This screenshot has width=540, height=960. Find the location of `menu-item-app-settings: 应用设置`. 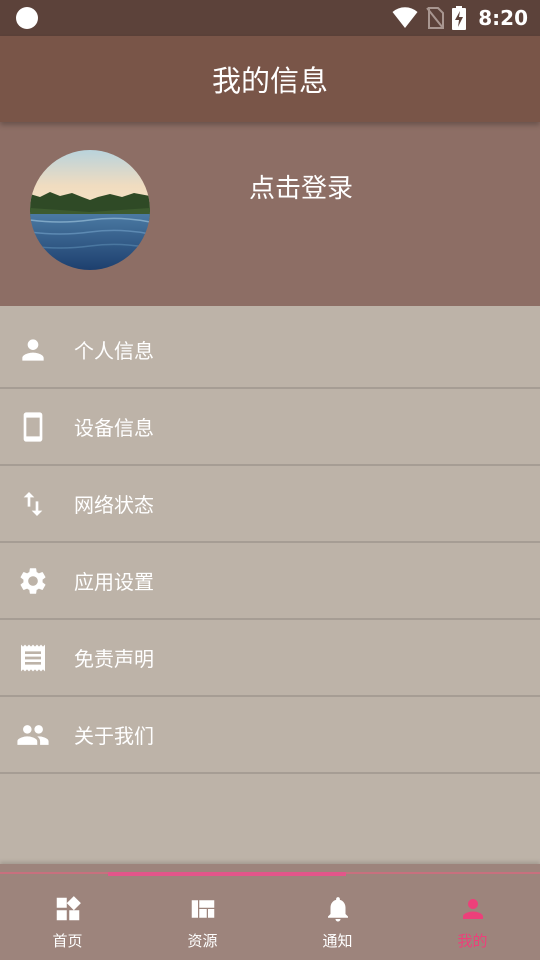

menu-item-app-settings: 应用设置 is located at coordinates (270, 581).